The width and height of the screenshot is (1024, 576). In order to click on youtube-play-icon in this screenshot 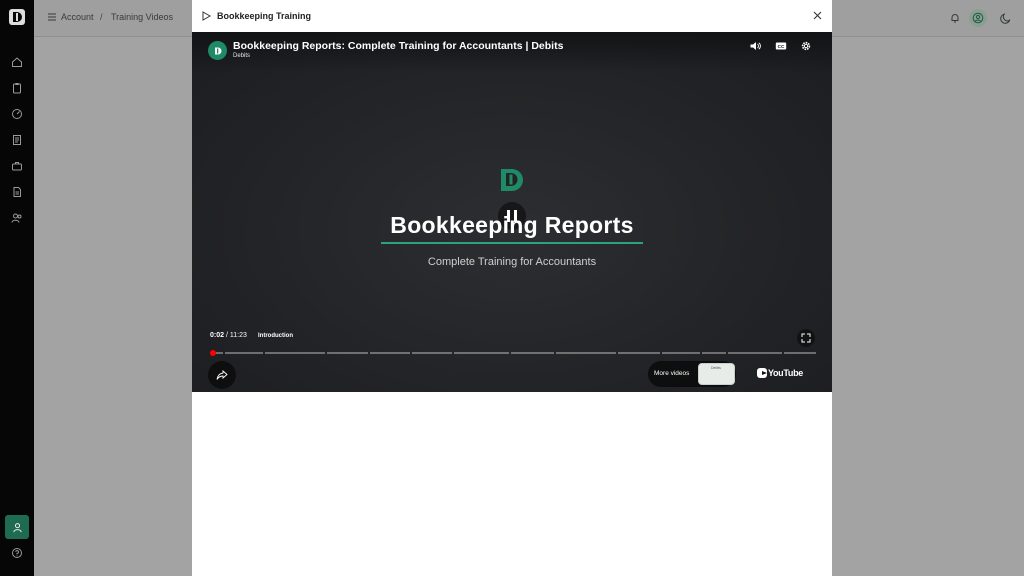, I will do `click(762, 373)`.